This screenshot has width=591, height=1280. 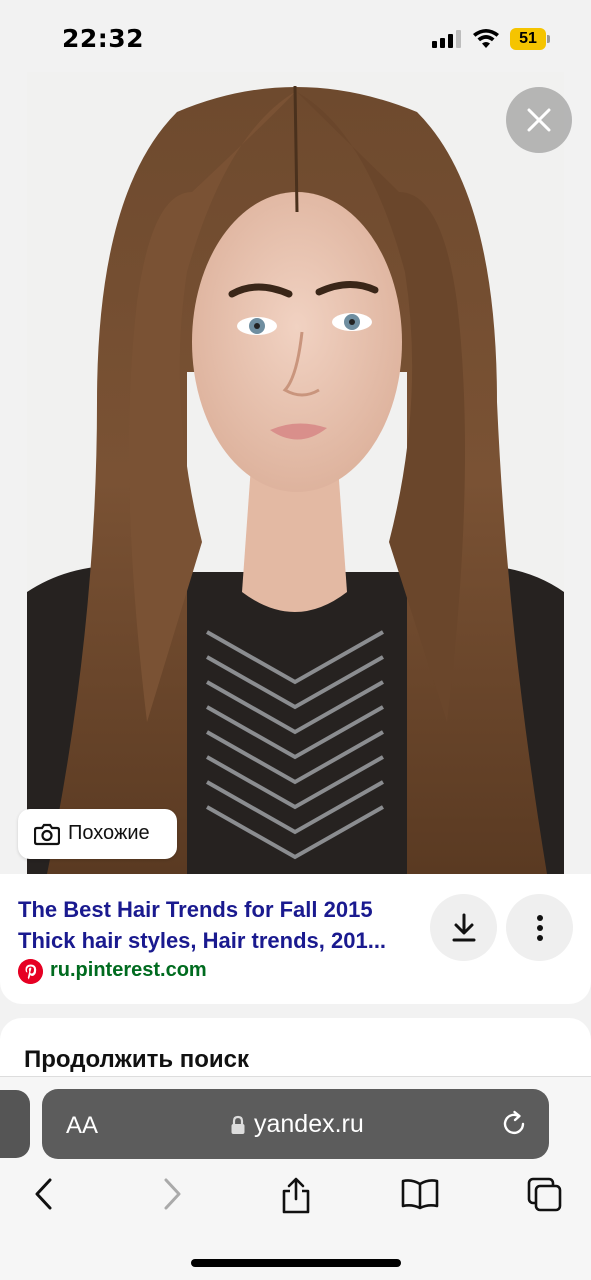 I want to click on battery-icon: 51, so click(x=530, y=39).